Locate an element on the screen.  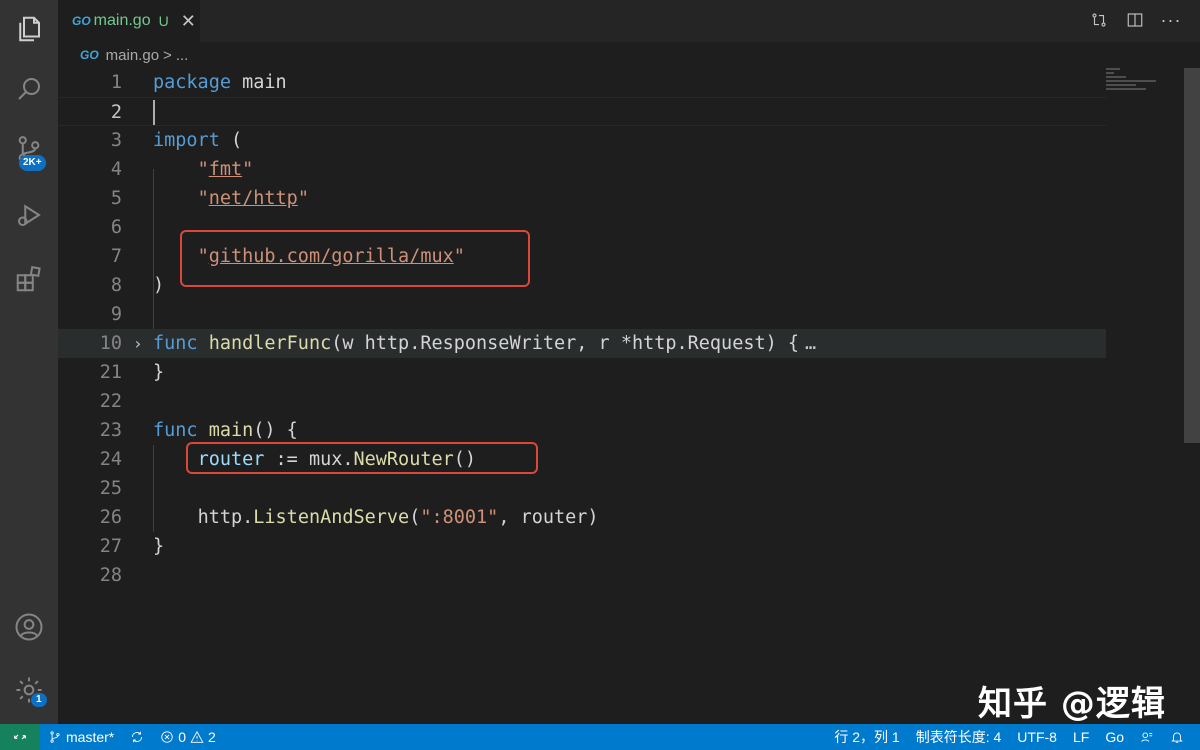
editor-actions: ··· is located at coordinates (1135, 20).